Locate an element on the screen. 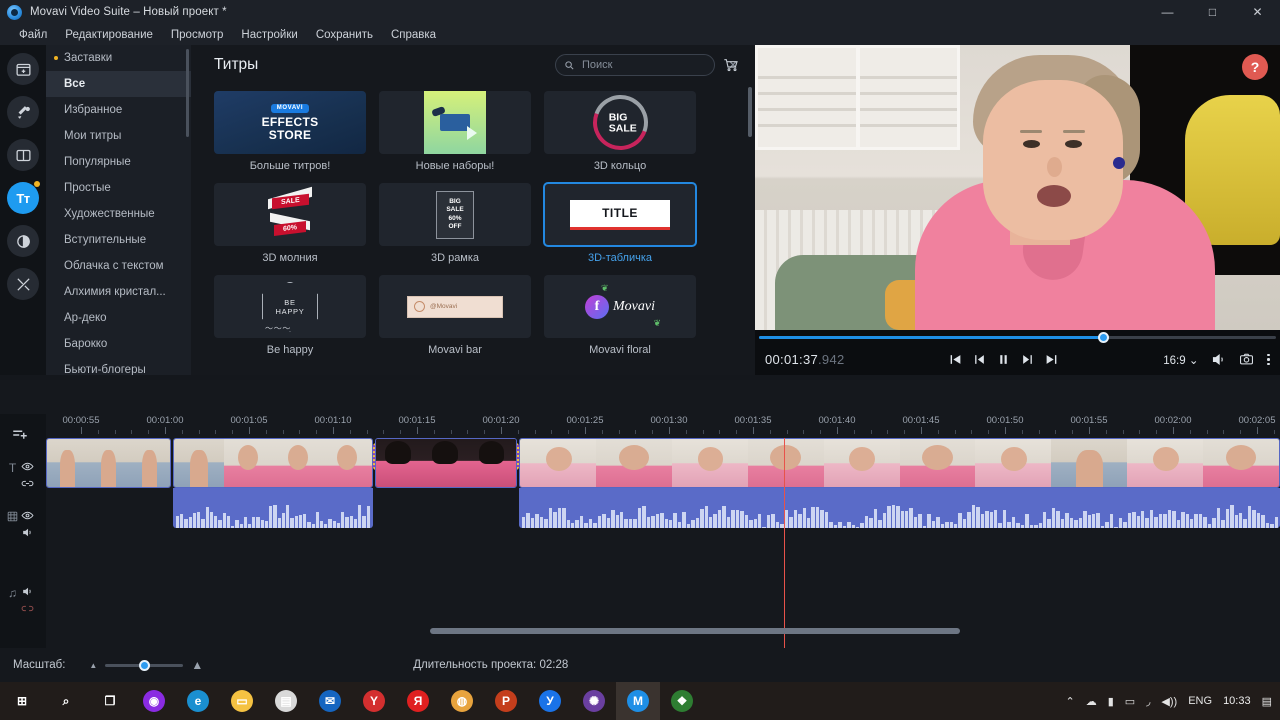 This screenshot has height=720, width=1280. unlink-icon is located at coordinates (27, 608).